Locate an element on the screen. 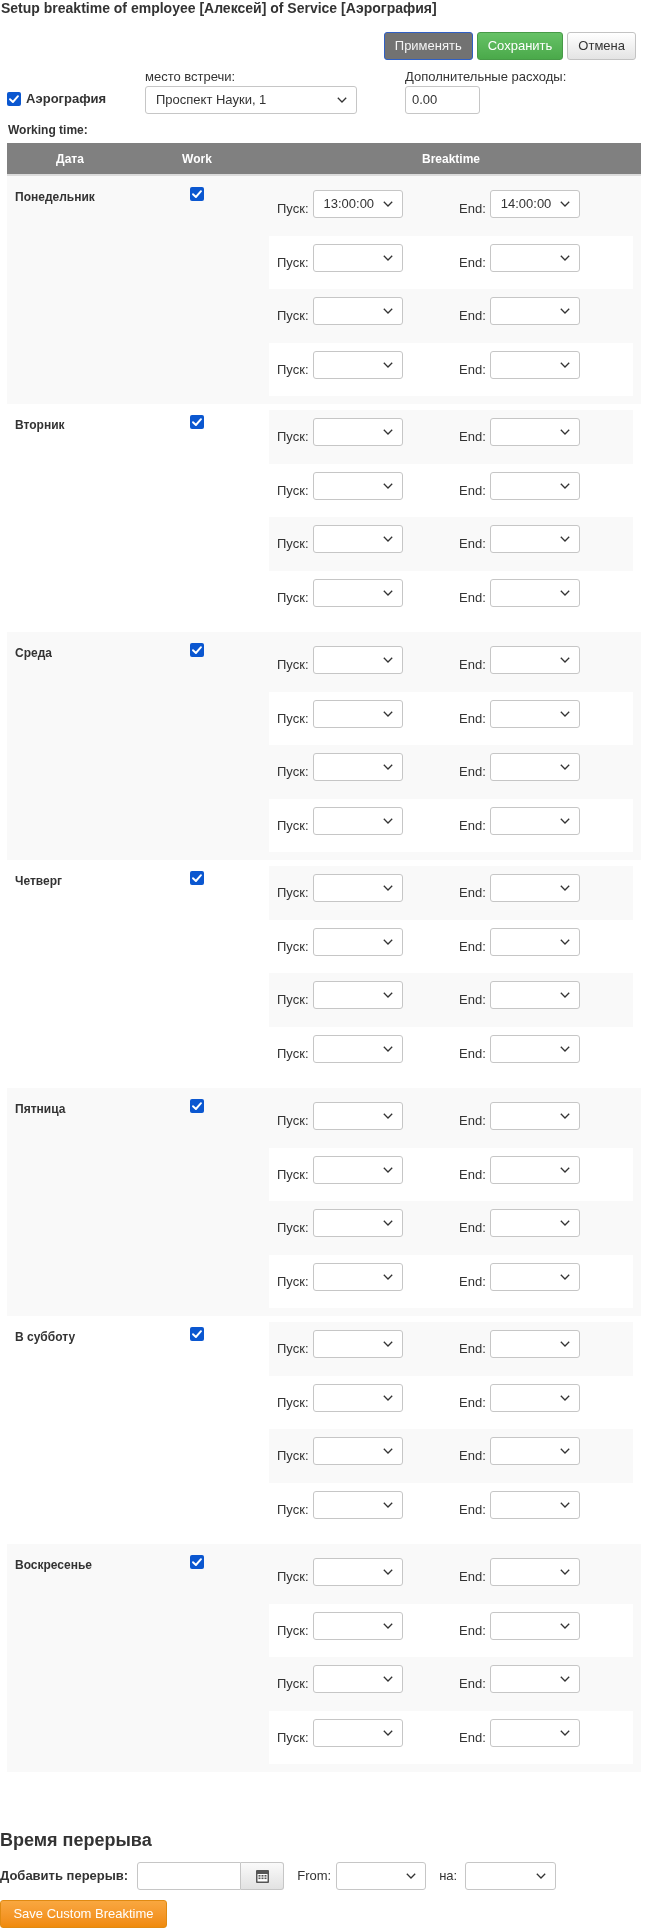  section-heading: Время перерыва is located at coordinates (76, 1840).